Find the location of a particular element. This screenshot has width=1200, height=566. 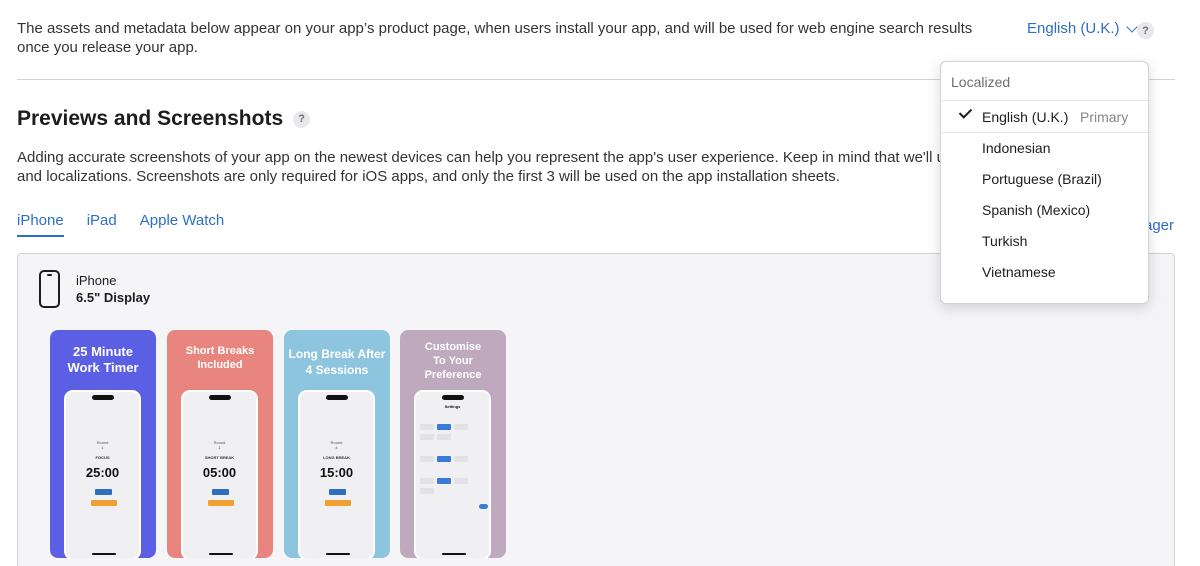

dropdown-item-indonesian: Indonesian is located at coordinates (1016, 148).